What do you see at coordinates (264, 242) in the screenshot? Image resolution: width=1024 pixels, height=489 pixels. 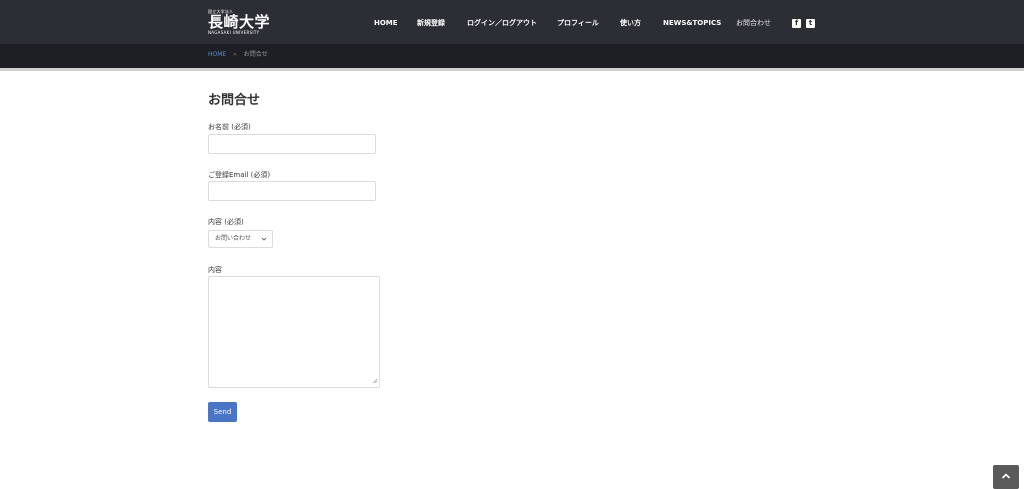 I see `chevron-down-icon` at bounding box center [264, 242].